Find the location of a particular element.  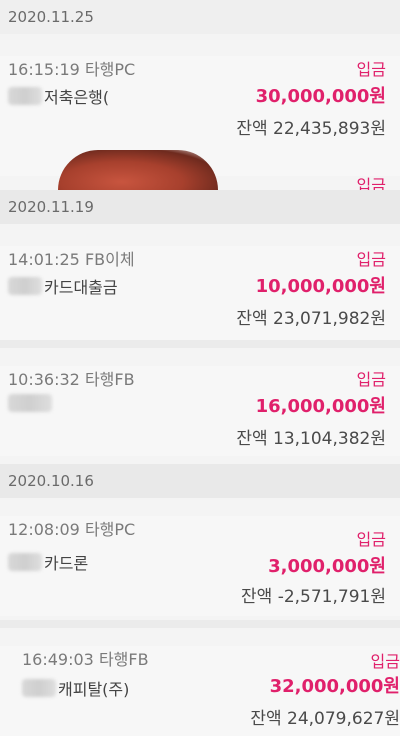

transaction-counterparty: 카드대출금 is located at coordinates (63, 286).